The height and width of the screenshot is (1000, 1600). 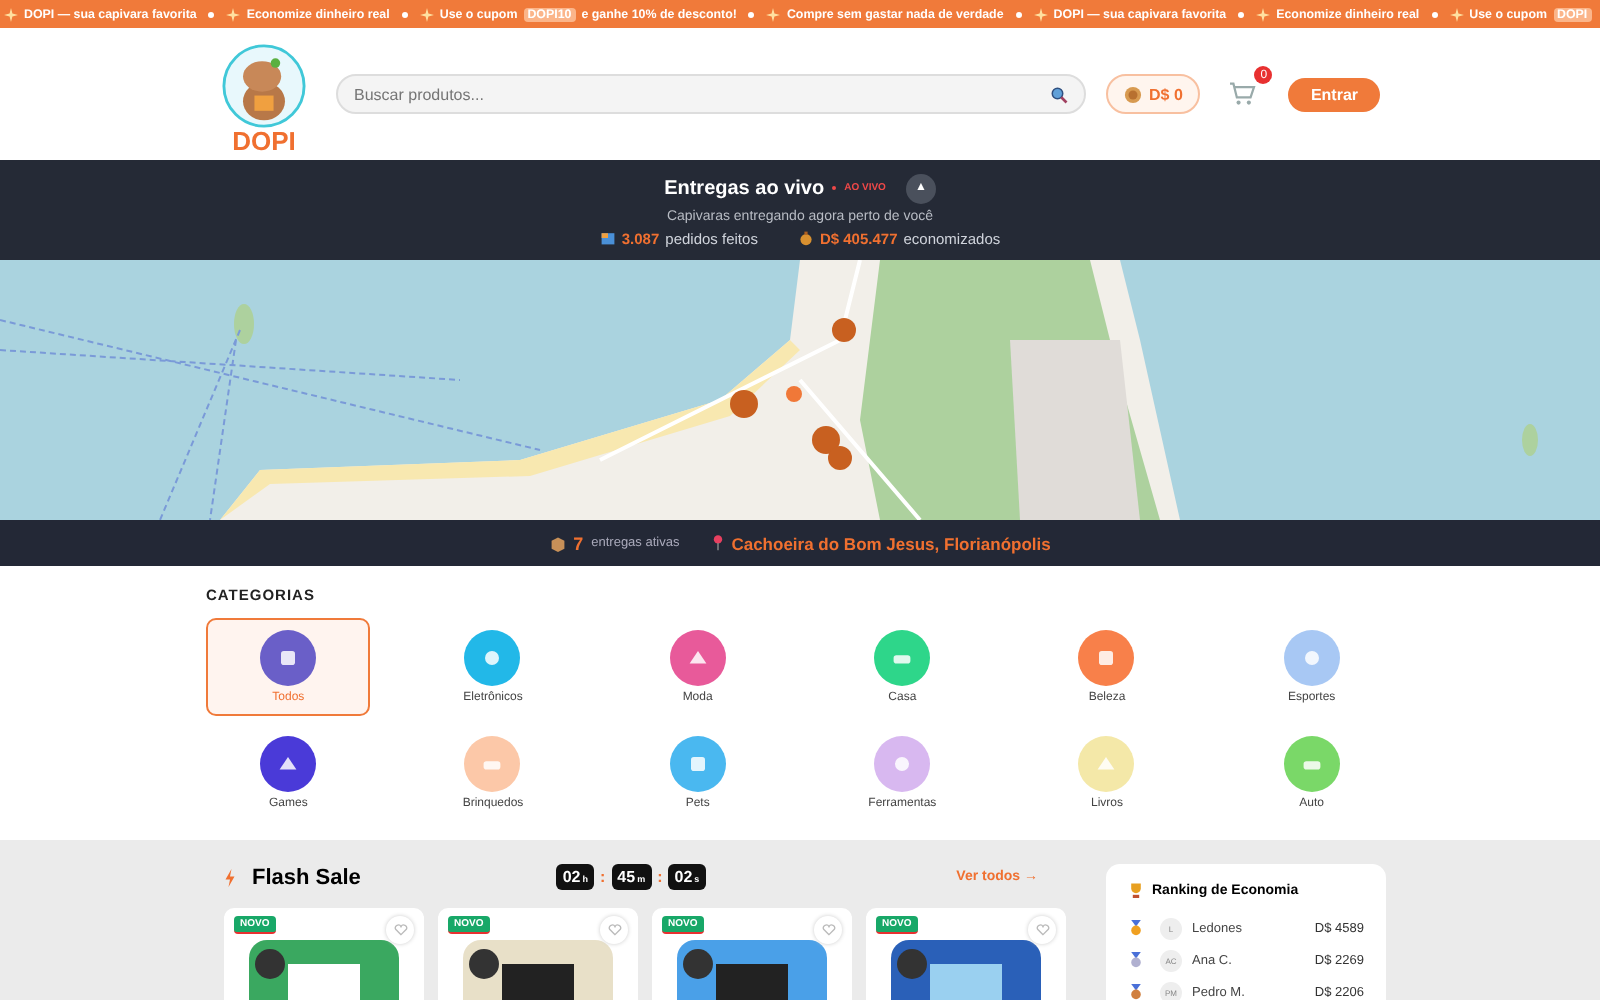 I want to click on lightning-icon, so click(x=230, y=877).